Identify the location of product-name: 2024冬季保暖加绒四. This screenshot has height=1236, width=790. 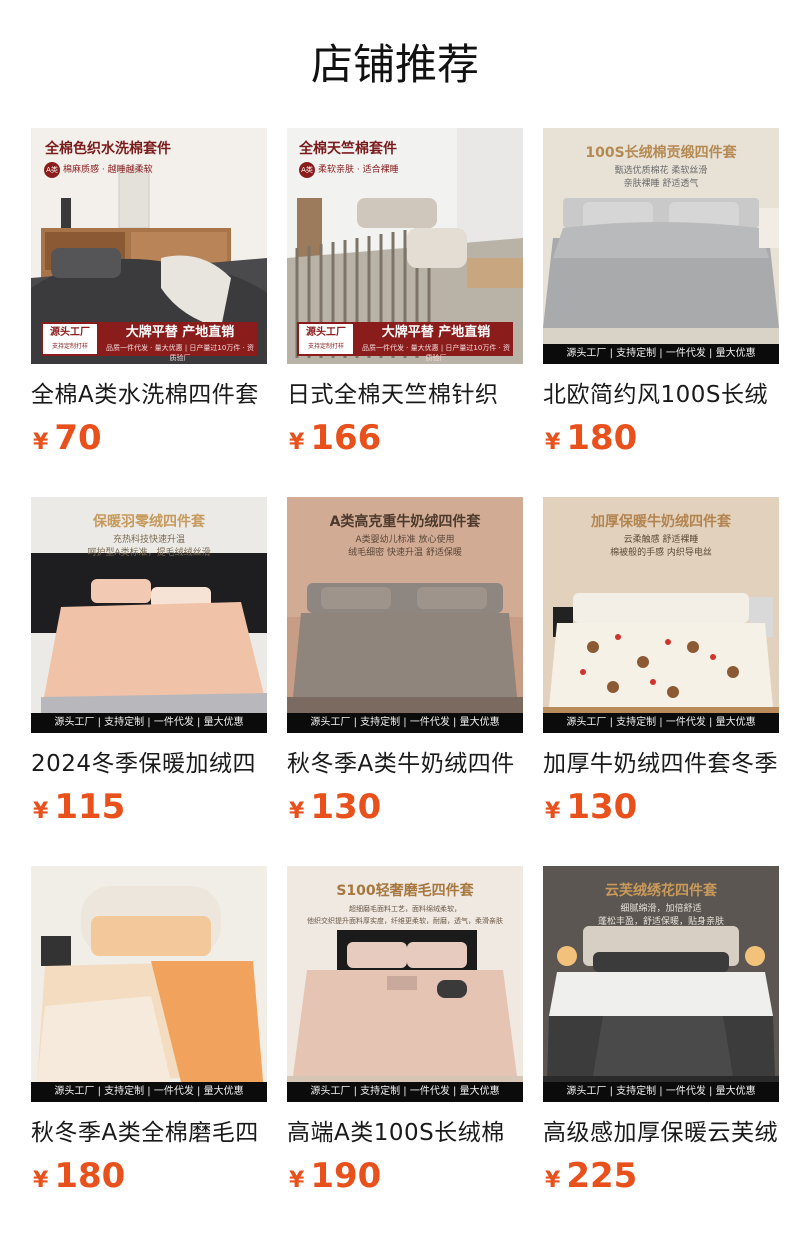
(149, 764).